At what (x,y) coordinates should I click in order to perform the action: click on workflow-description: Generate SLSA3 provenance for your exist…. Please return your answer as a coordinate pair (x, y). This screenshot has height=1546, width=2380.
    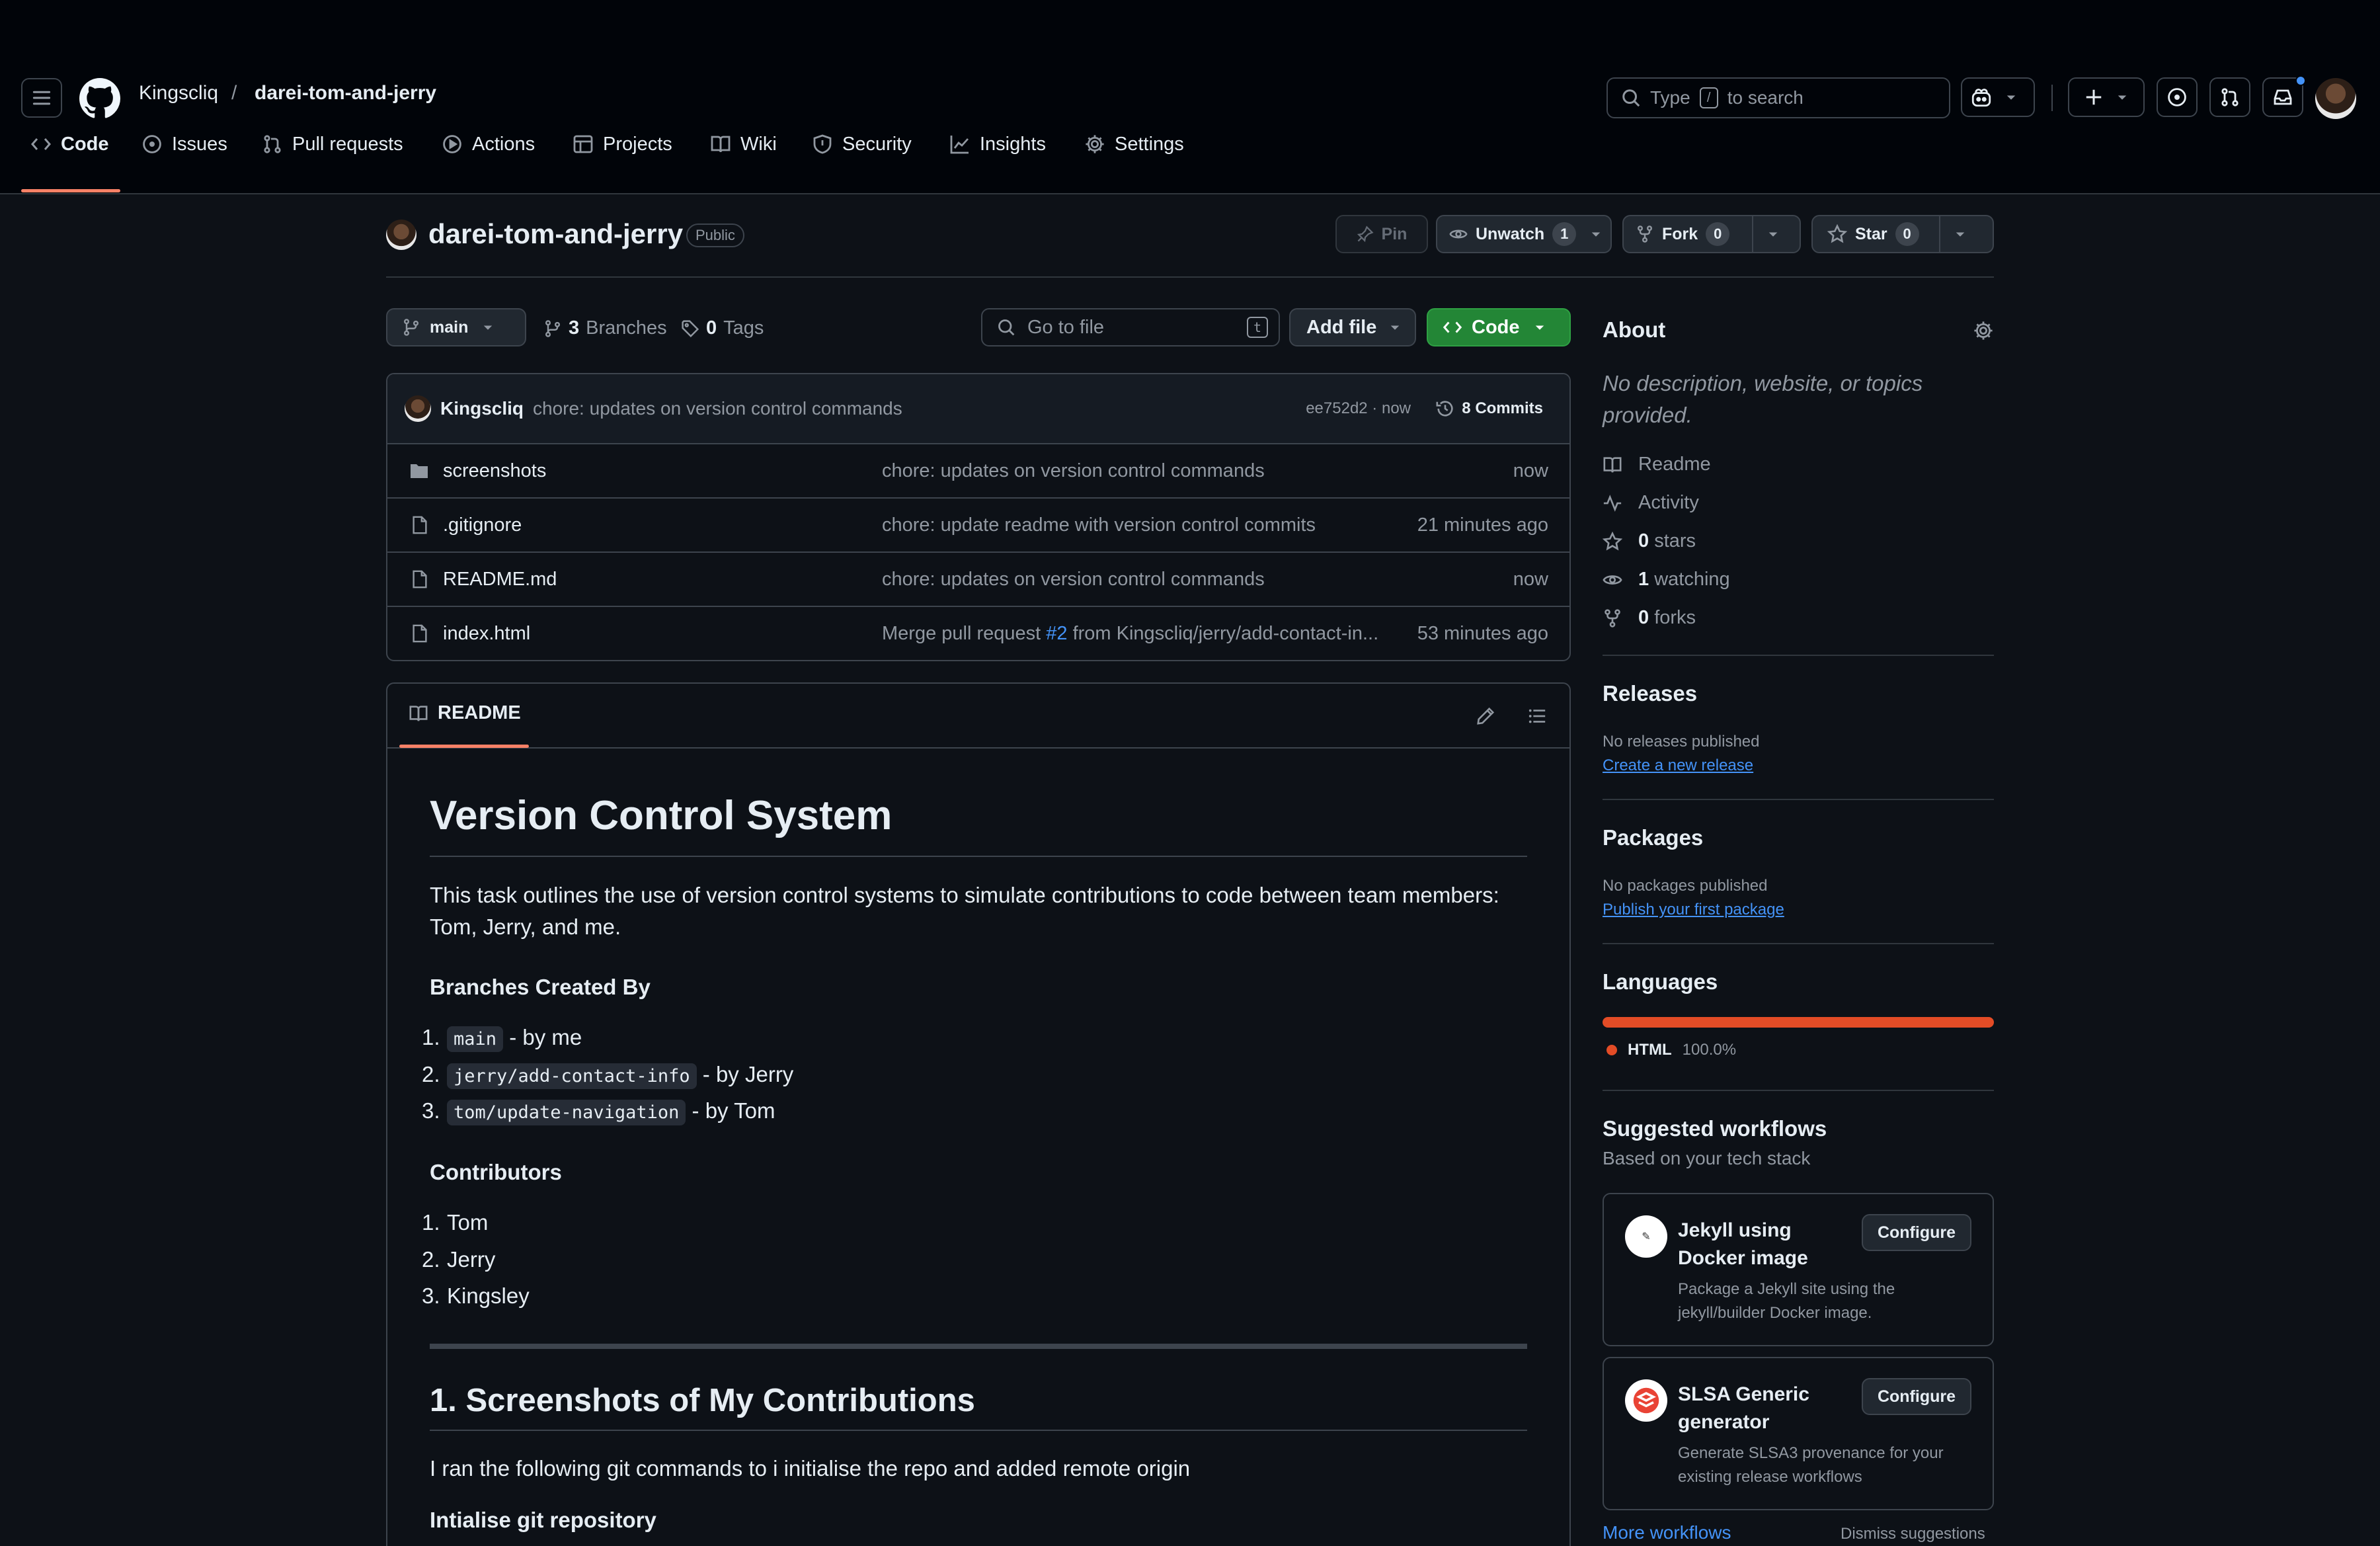
    Looking at the image, I should click on (1811, 1465).